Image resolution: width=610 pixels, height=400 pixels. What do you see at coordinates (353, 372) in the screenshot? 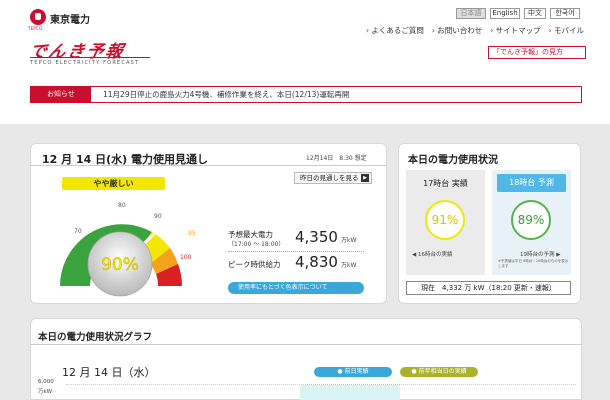
I see `previous-day-toggle: ● 前日実績` at bounding box center [353, 372].